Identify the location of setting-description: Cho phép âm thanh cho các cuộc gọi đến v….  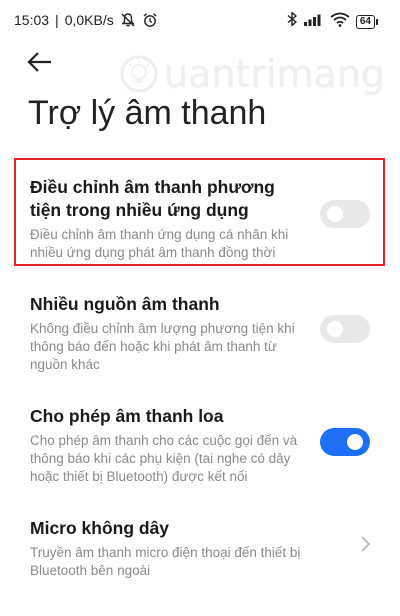
(164, 458).